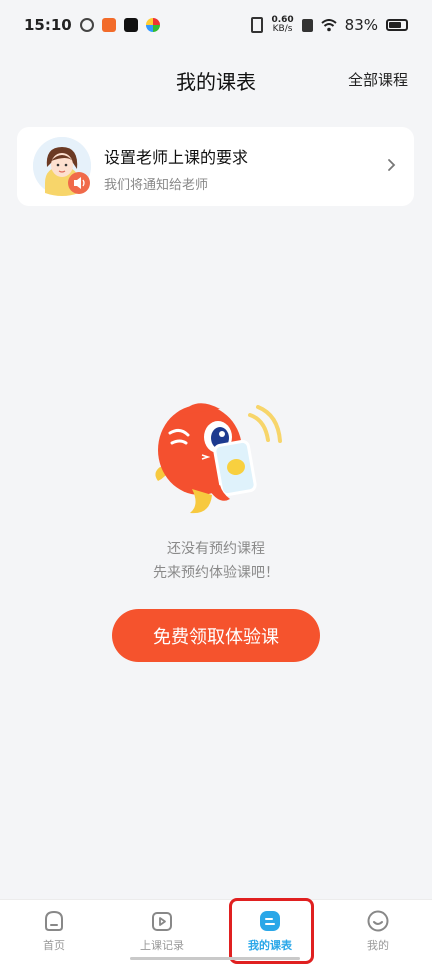  Describe the element at coordinates (216, 549) in the screenshot. I see `empty-state-line1: 还没有预约课程` at that location.